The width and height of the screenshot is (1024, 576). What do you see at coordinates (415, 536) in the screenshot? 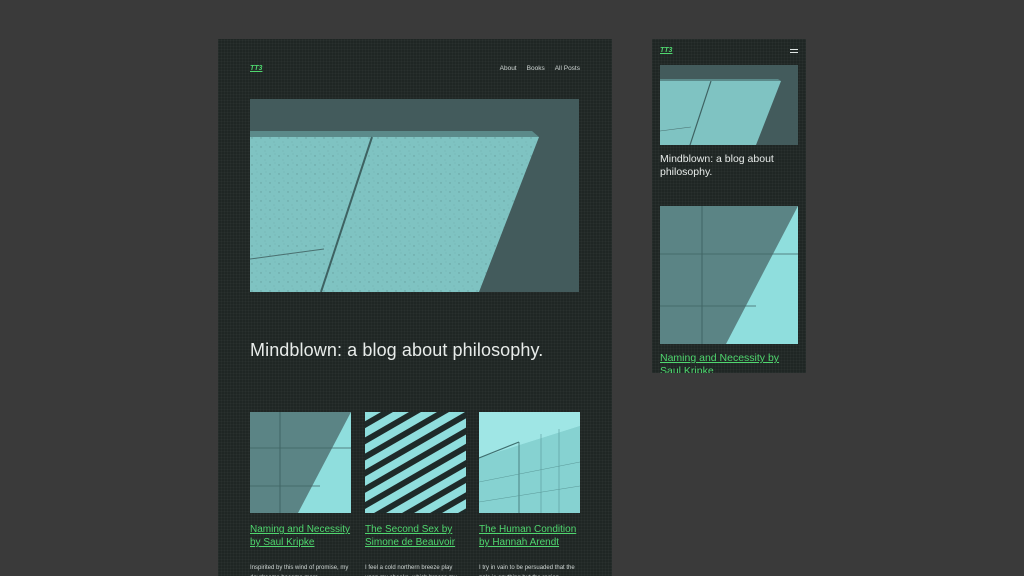
I see `post-title-link: The Second Sex by Simone de Beauvoir` at bounding box center [415, 536].